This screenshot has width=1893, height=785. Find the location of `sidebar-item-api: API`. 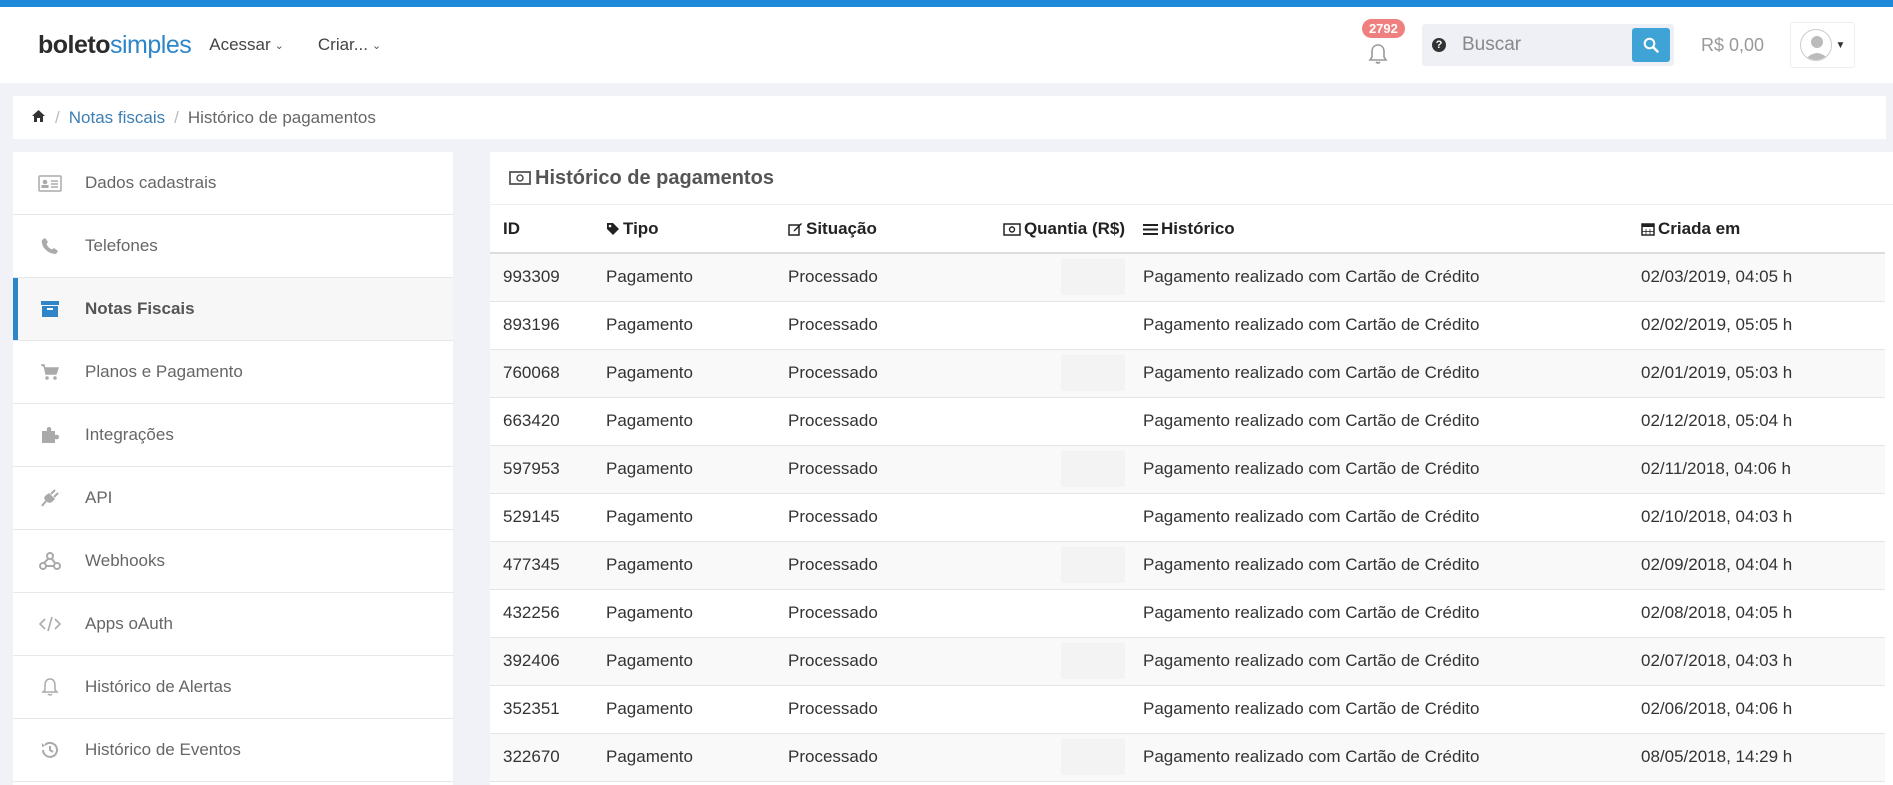

sidebar-item-api: API is located at coordinates (233, 498).